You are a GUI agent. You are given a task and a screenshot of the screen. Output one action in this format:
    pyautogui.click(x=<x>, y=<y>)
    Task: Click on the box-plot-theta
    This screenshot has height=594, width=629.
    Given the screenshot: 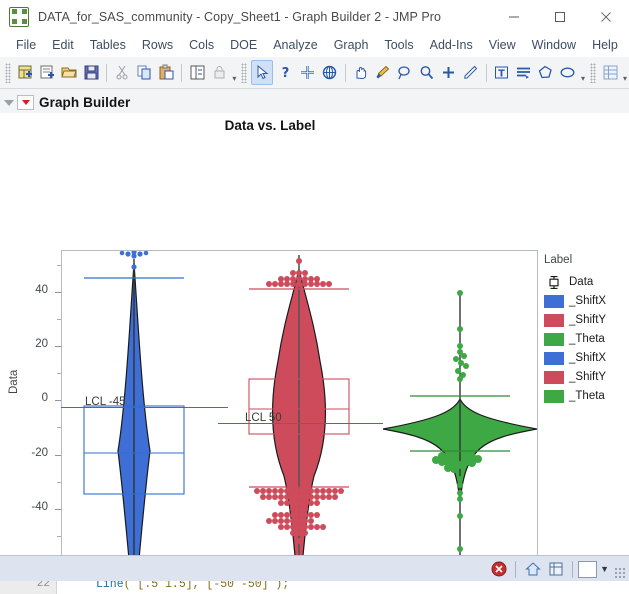 What is the action you would take?
    pyautogui.click(x=460, y=422)
    